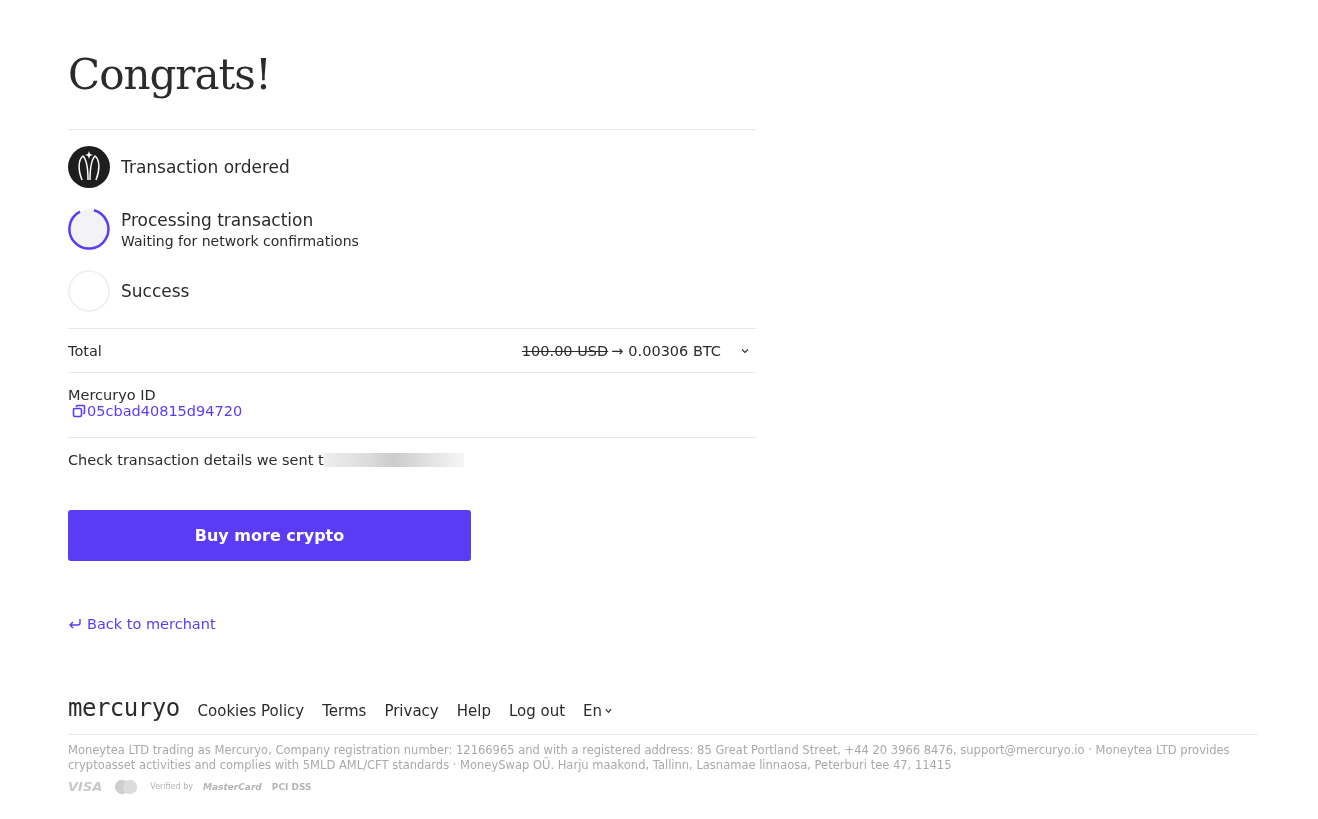  What do you see at coordinates (537, 711) in the screenshot?
I see `footer-link: Log out` at bounding box center [537, 711].